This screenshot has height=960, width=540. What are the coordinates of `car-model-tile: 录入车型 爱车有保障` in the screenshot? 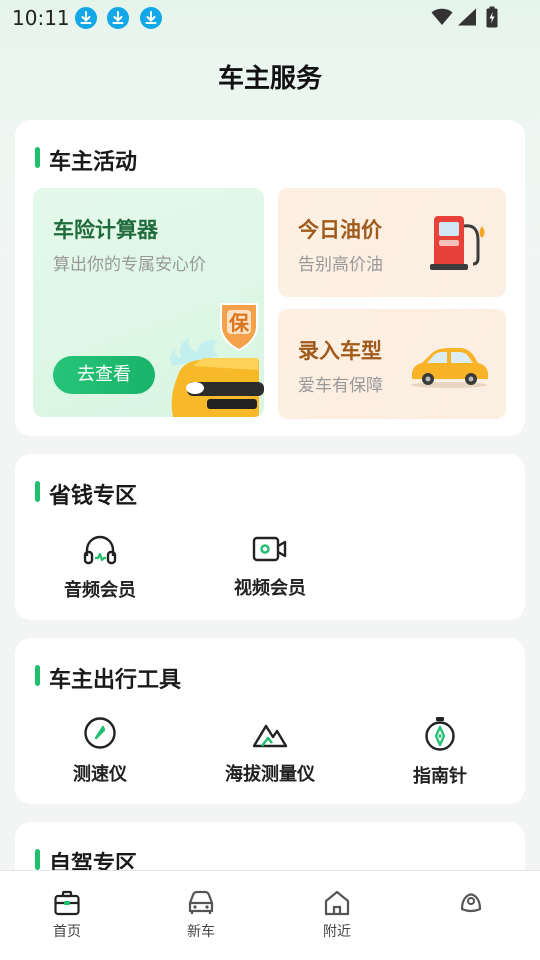 It's located at (392, 364).